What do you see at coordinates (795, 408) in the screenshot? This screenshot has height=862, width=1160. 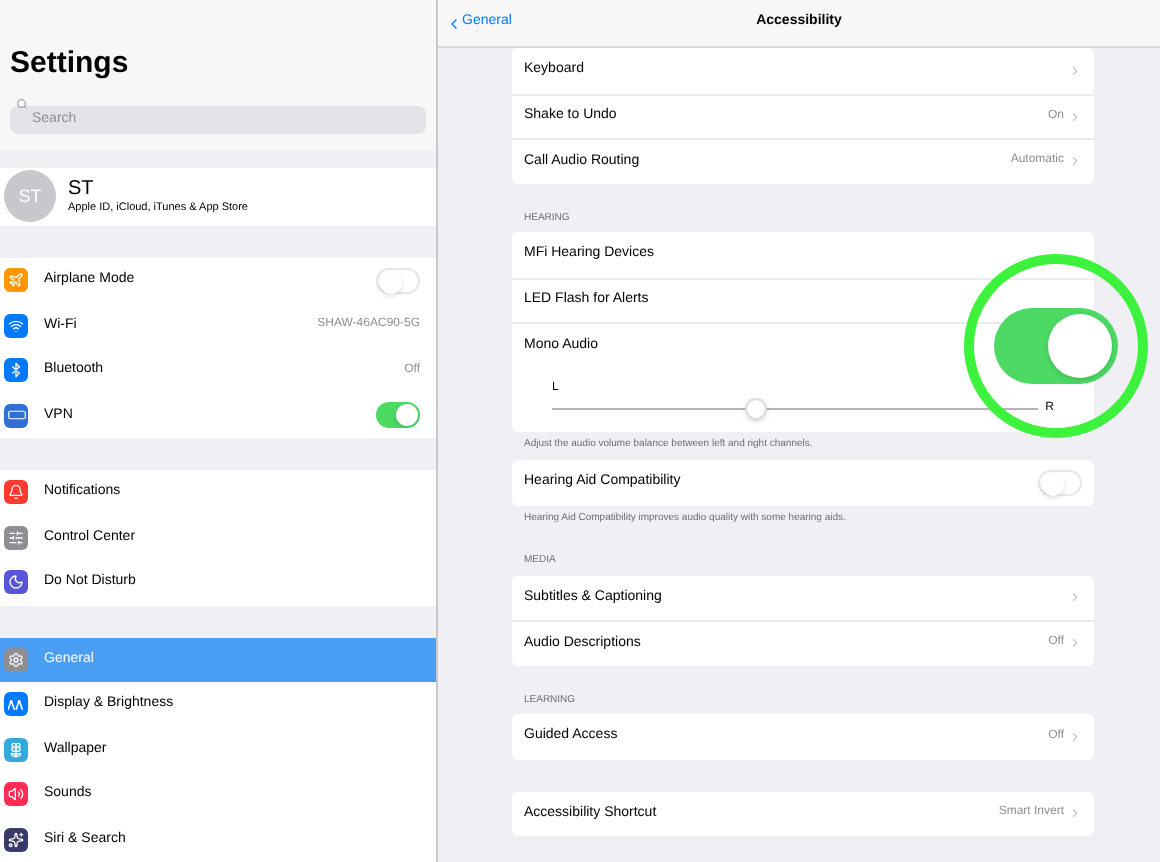 I see `balance-slider` at bounding box center [795, 408].